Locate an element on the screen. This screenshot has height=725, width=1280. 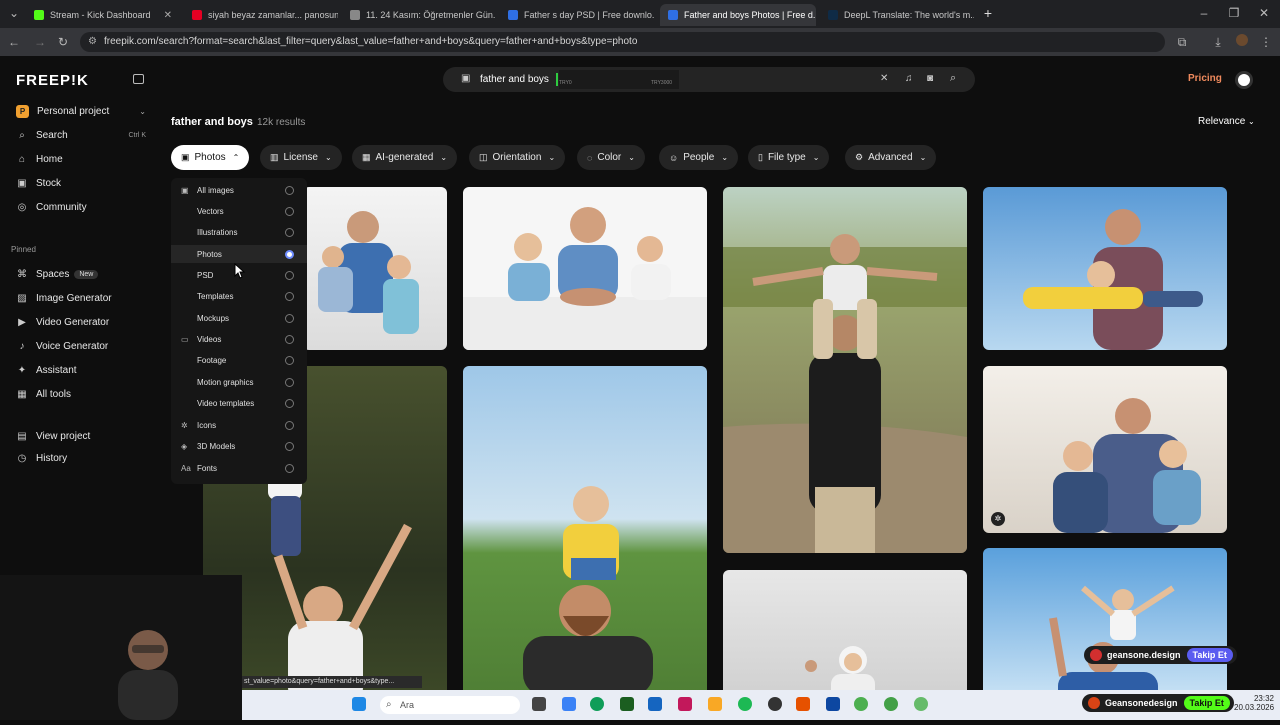
radio-button-selected is located at coordinates (289, 254).